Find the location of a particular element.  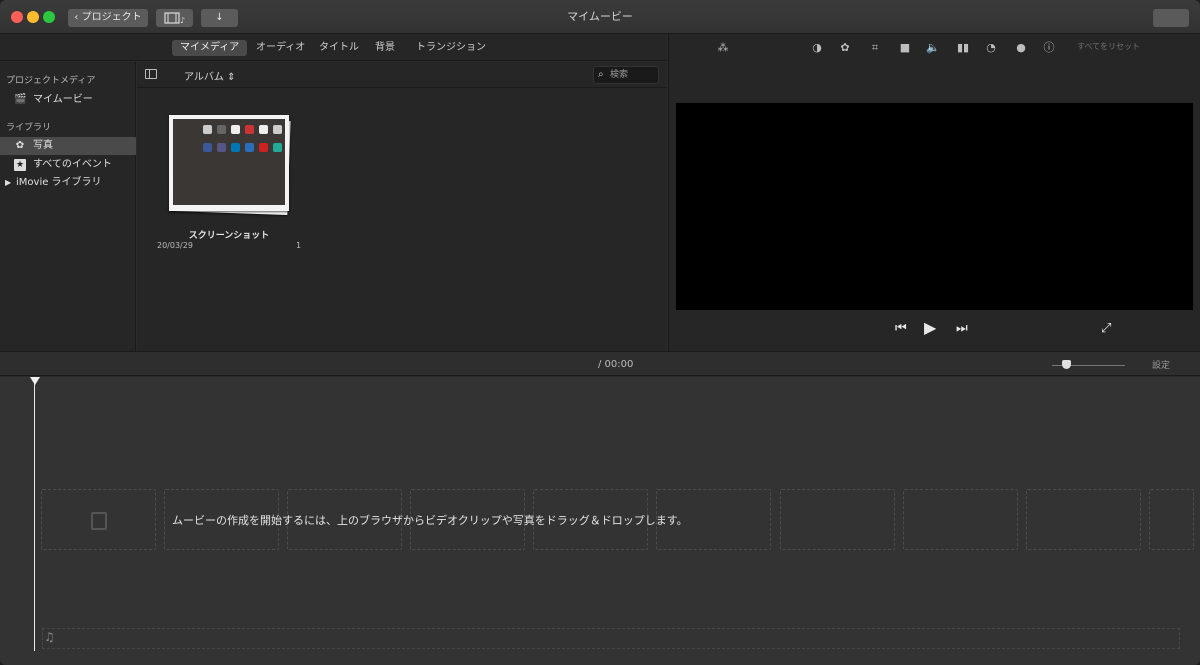

skip-back-icon: ⏮ is located at coordinates (901, 328).